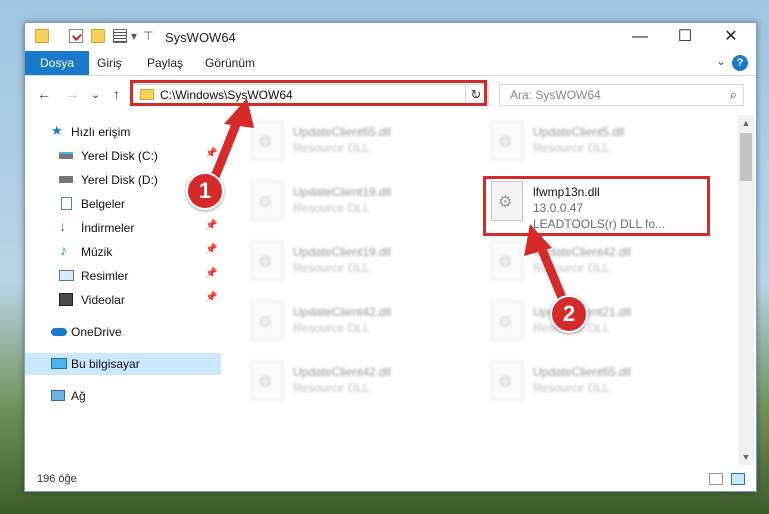  What do you see at coordinates (57, 130) in the screenshot?
I see `star-icon: ★` at bounding box center [57, 130].